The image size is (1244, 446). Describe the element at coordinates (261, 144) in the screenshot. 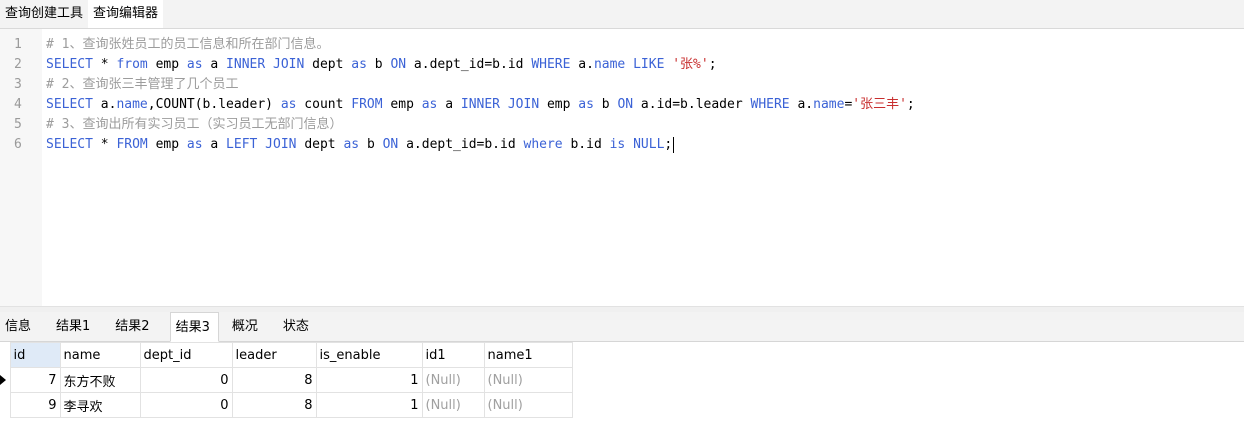

I see `sql-keyword: LEFT JOIN` at that location.